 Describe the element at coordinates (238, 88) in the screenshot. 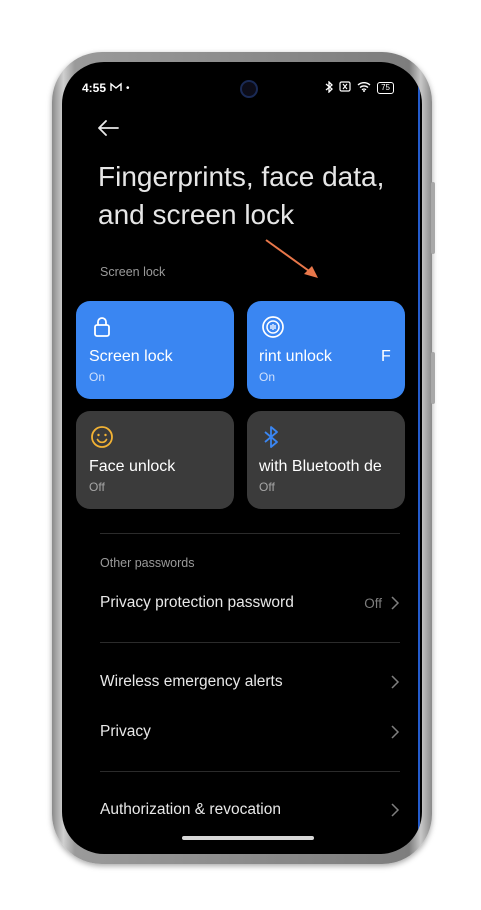

I see `status-bar: 4:55 • 75` at that location.